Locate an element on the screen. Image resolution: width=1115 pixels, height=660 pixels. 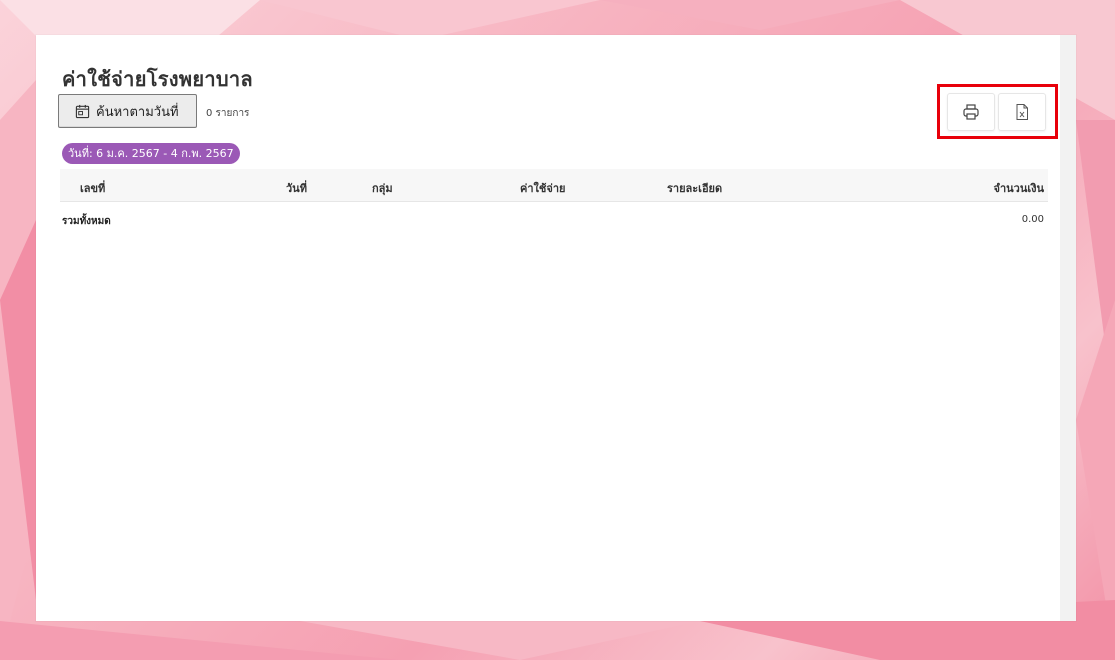
calendar-icon is located at coordinates (82, 111).